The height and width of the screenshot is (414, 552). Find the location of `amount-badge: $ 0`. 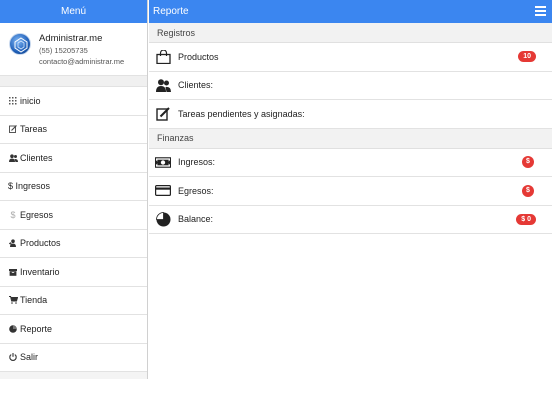

amount-badge: $ 0 is located at coordinates (526, 219).